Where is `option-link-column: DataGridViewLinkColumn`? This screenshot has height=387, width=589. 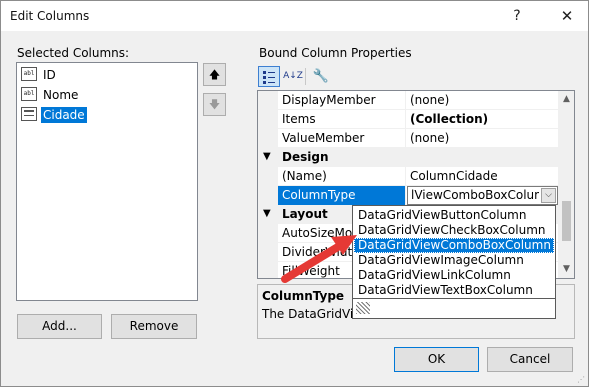
option-link-column: DataGridViewLinkColumn is located at coordinates (454, 275).